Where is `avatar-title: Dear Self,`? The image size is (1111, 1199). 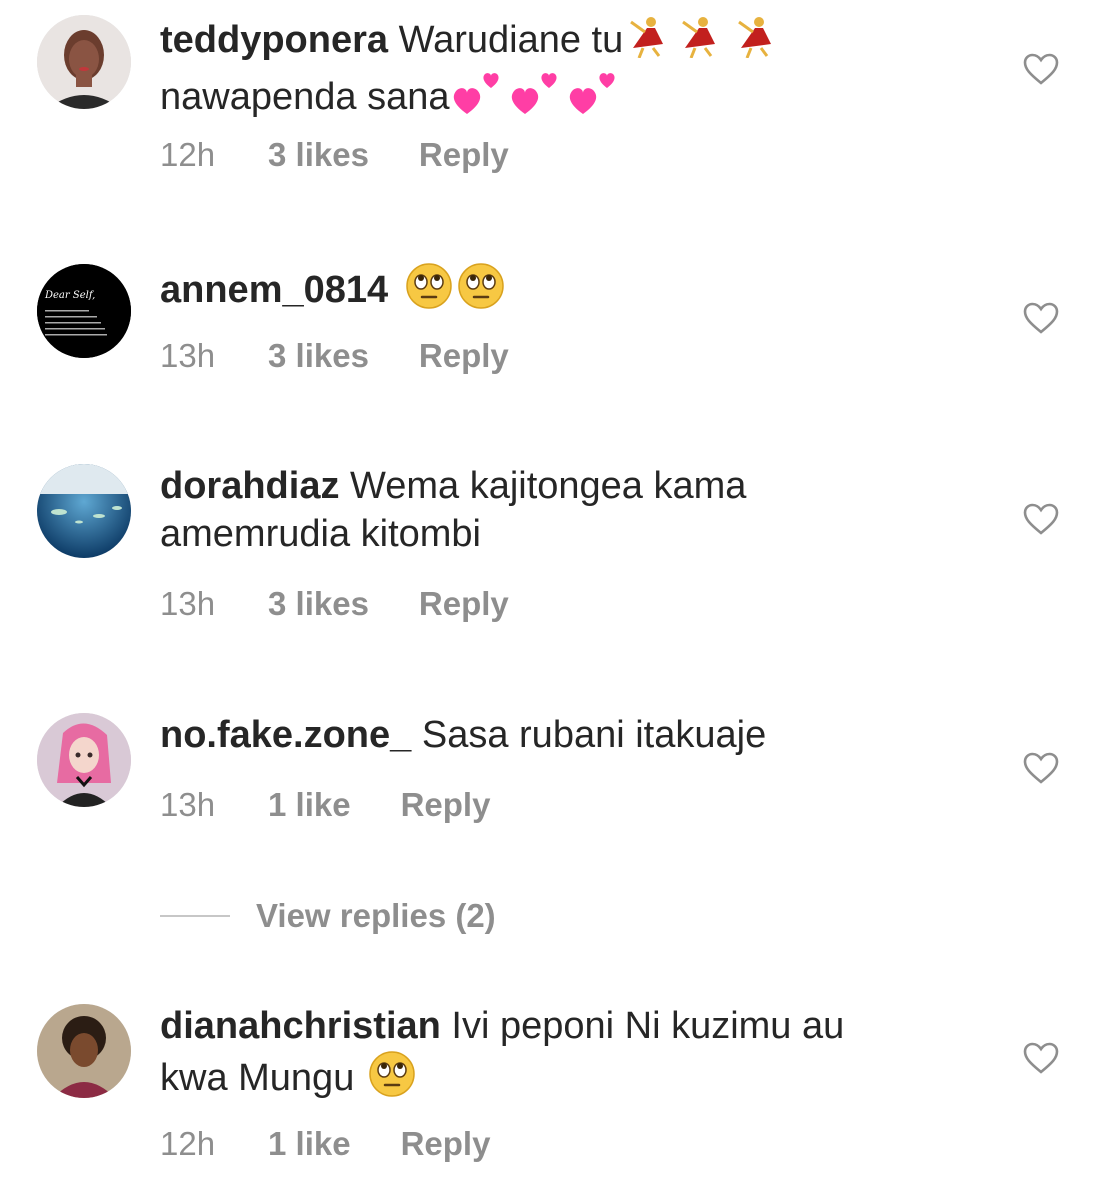
avatar-title: Dear Self, is located at coordinates (69, 295).